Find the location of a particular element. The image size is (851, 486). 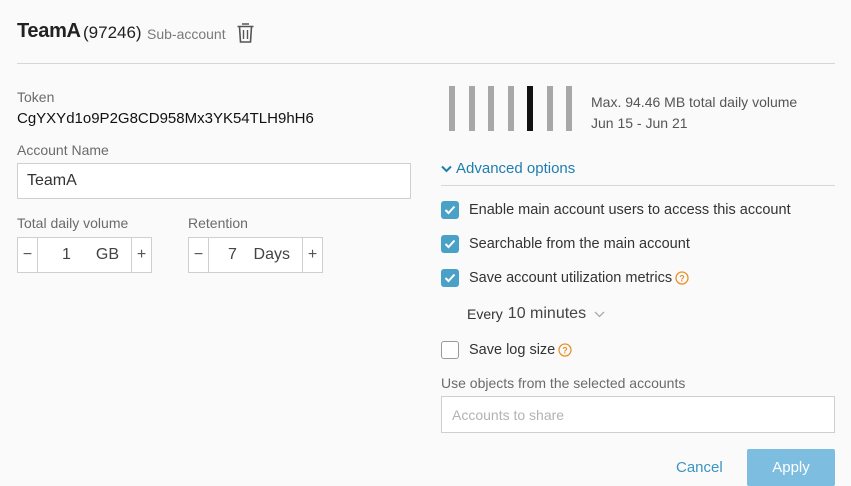

account-title: TeamA is located at coordinates (49, 31).